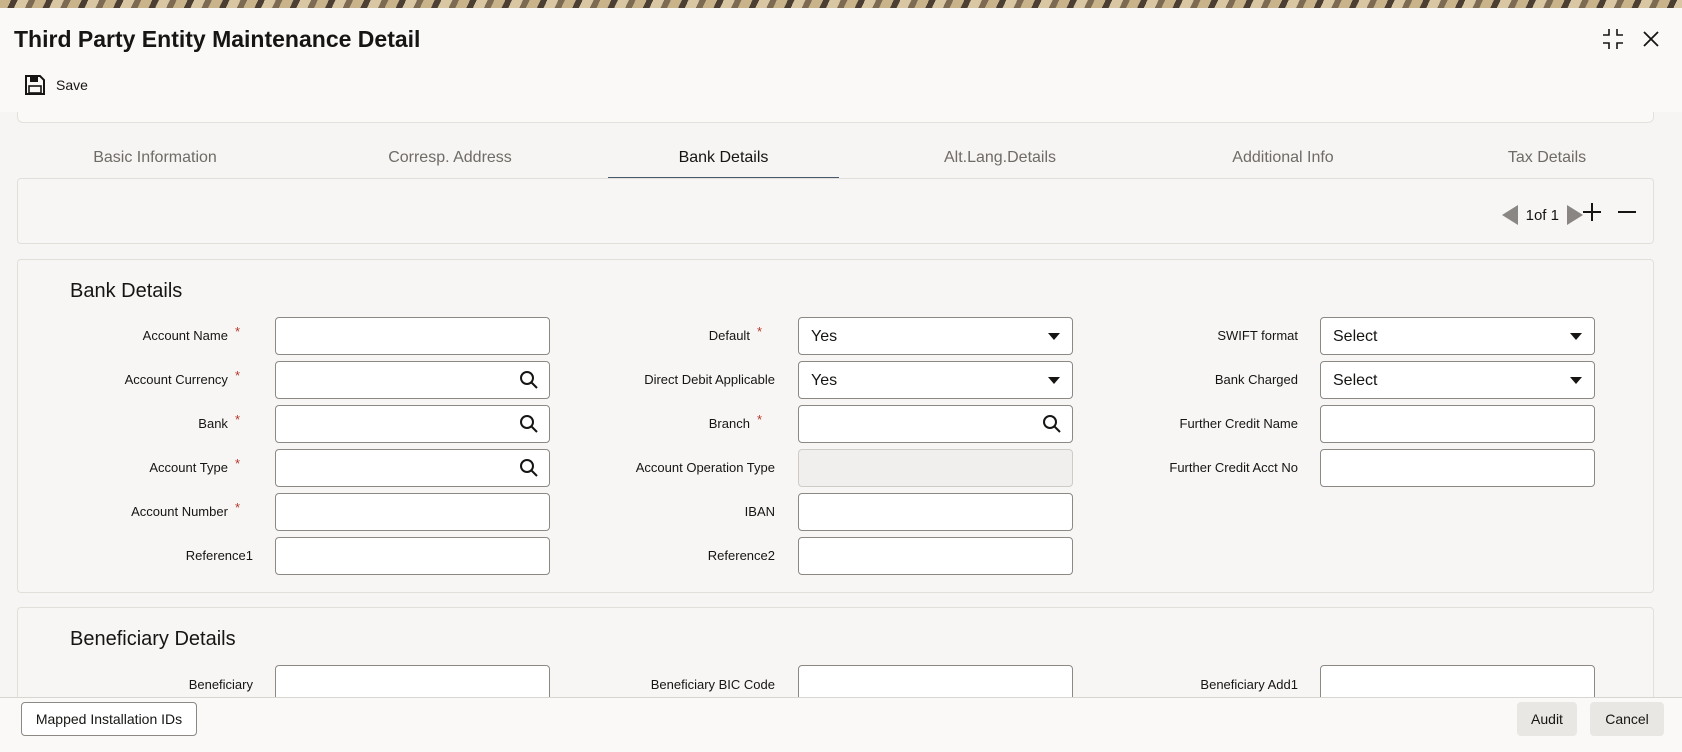 This screenshot has width=1682, height=752. What do you see at coordinates (935, 468) in the screenshot?
I see `account-operation-type-input` at bounding box center [935, 468].